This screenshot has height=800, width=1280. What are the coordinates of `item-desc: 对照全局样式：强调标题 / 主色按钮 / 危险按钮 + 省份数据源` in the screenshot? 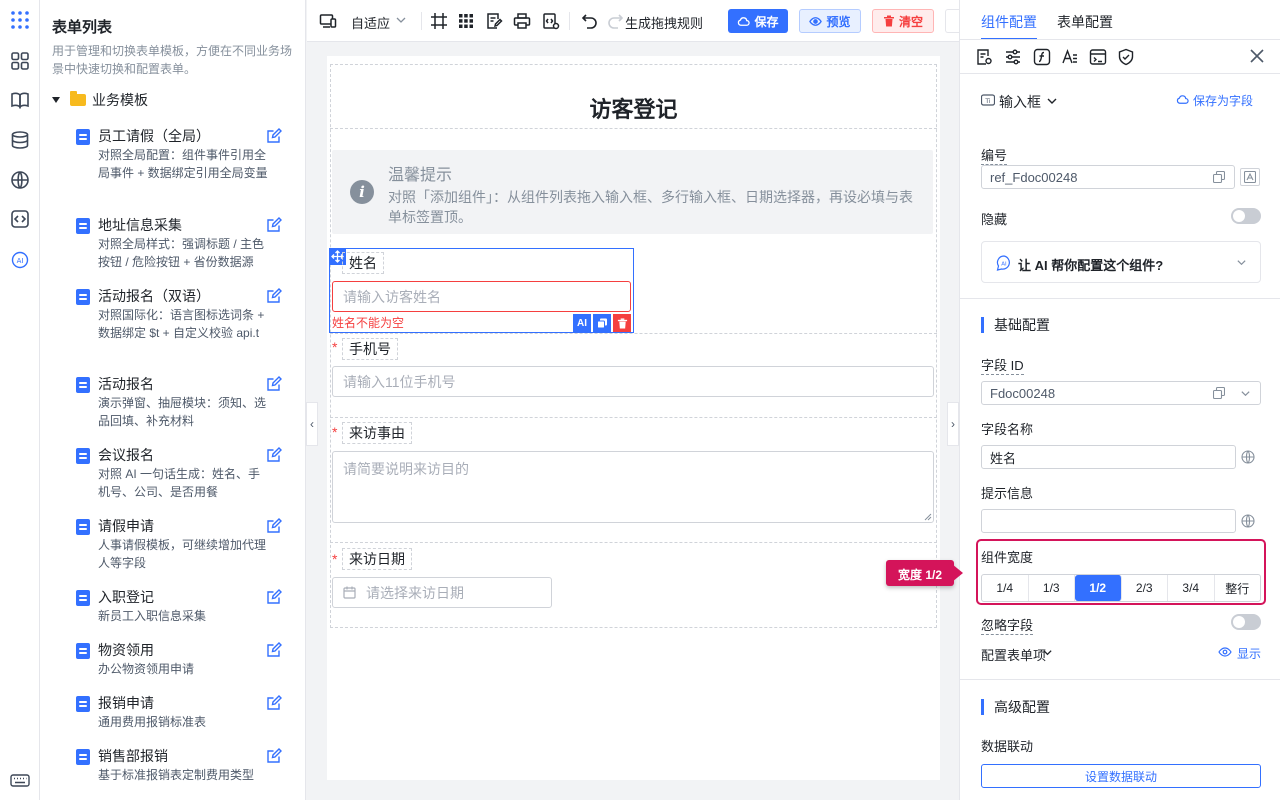 It's located at (181, 253).